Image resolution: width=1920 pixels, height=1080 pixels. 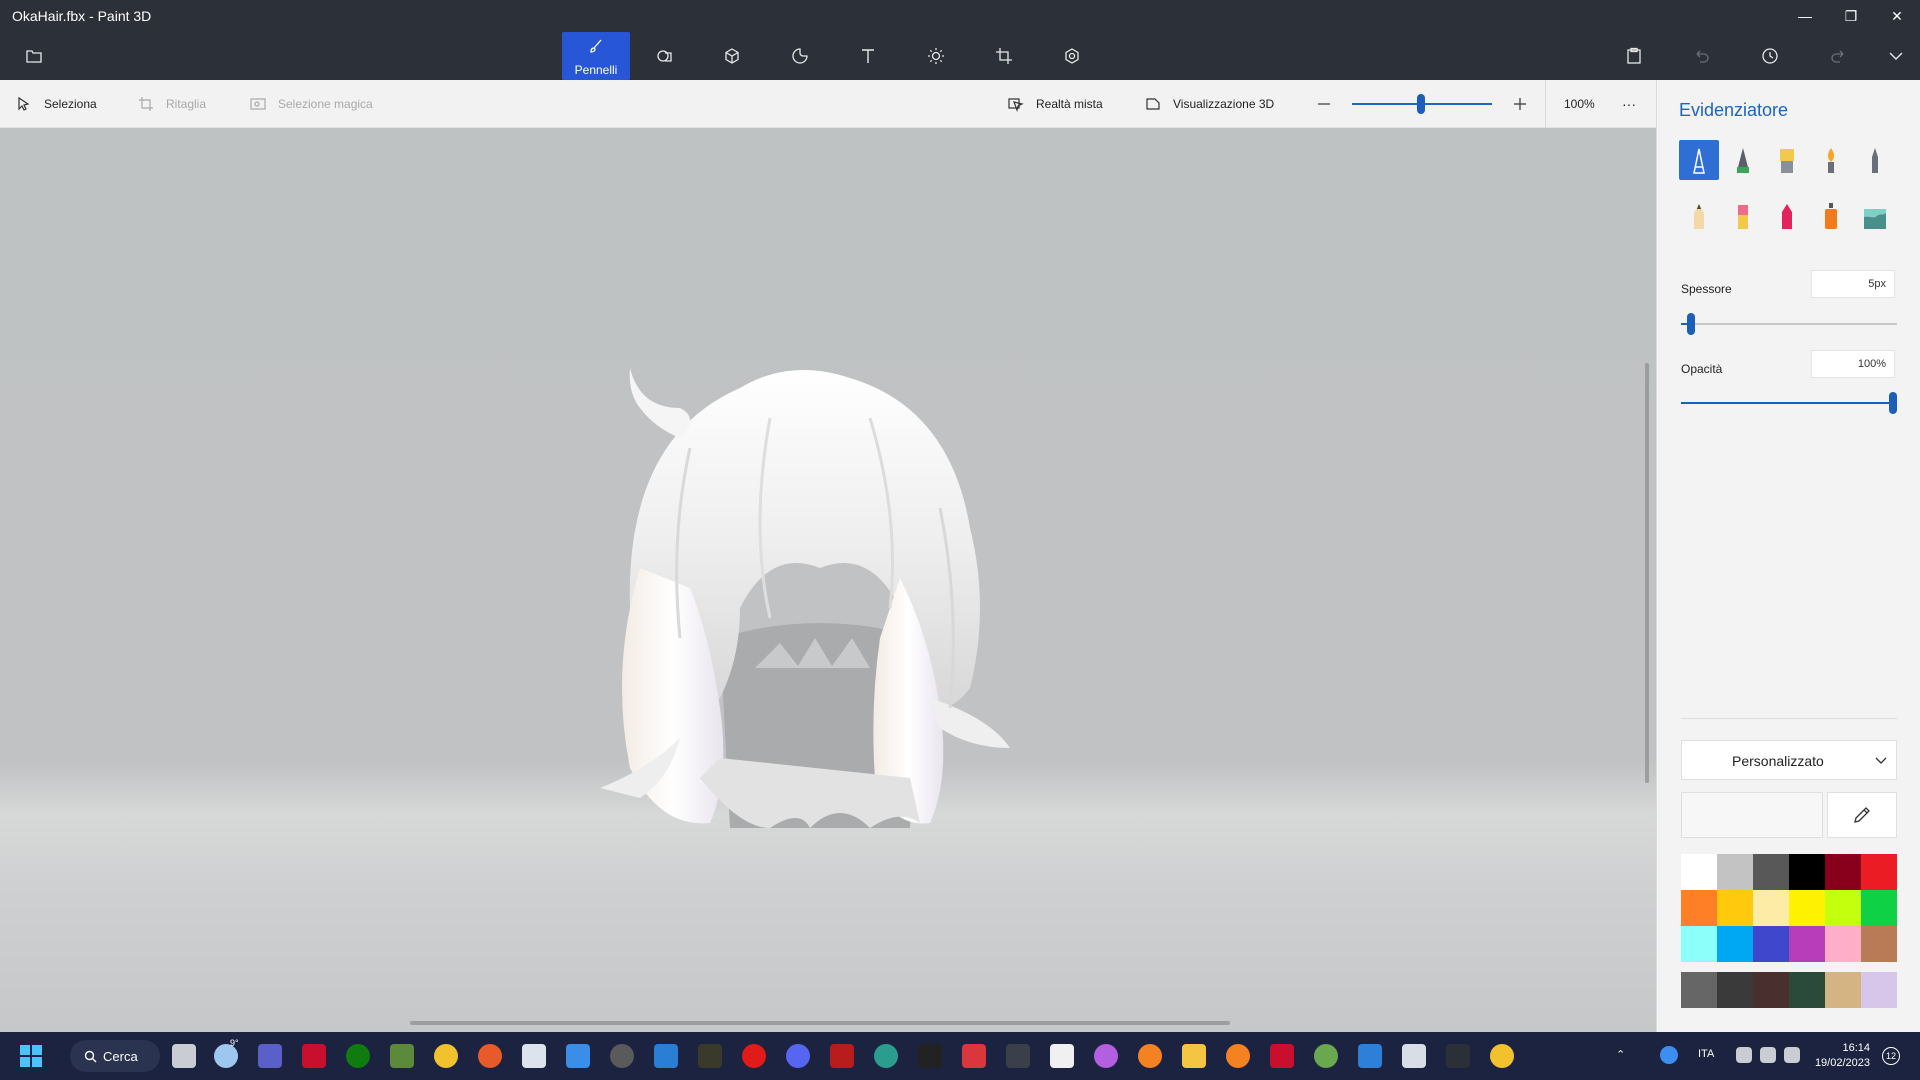 I want to click on history-button, so click(x=1770, y=56).